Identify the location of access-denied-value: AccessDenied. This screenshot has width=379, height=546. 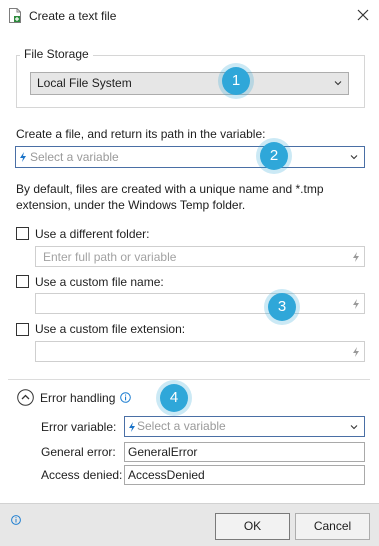
(166, 475).